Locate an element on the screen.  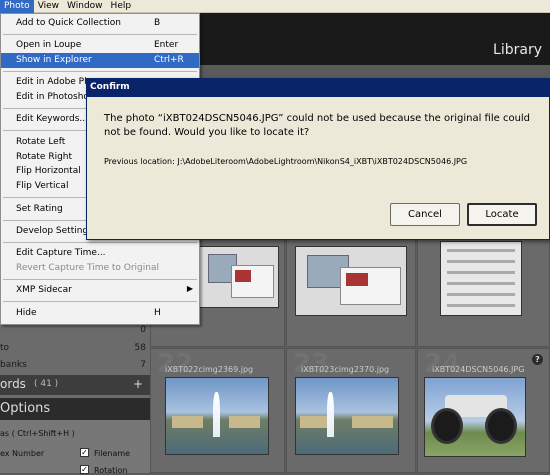
cancel-button: Cancel is located at coordinates (425, 214).